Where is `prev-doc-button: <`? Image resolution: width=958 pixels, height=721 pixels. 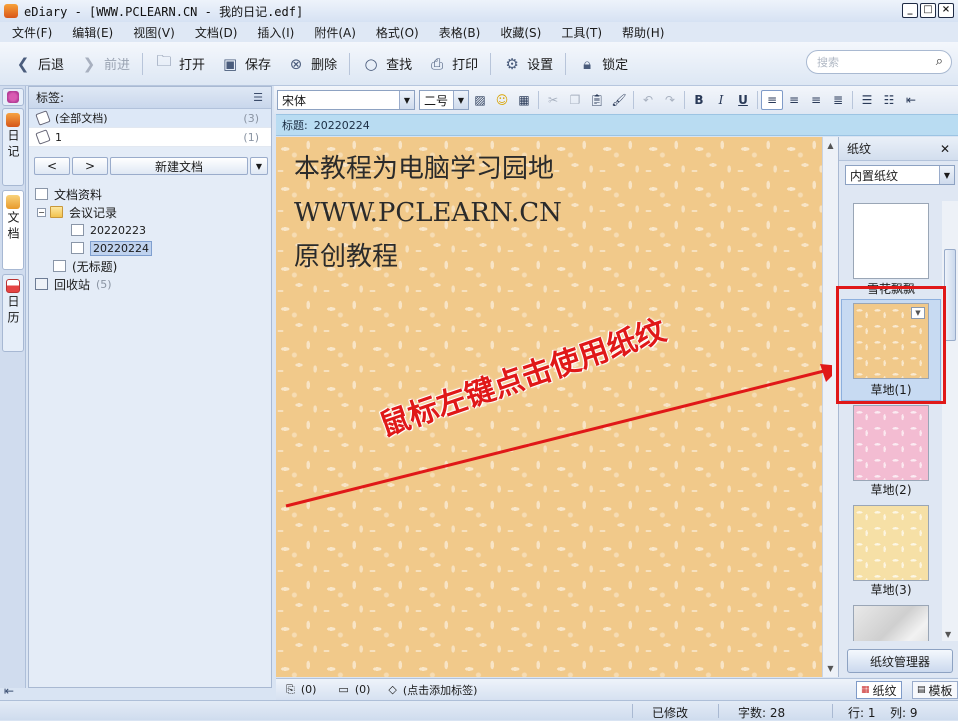
prev-doc-button: < is located at coordinates (52, 166).